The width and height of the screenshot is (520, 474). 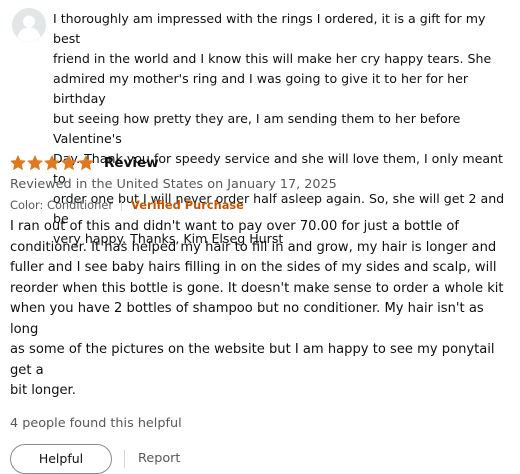 I want to click on review-actions: Helpful Report, so click(x=263, y=458).